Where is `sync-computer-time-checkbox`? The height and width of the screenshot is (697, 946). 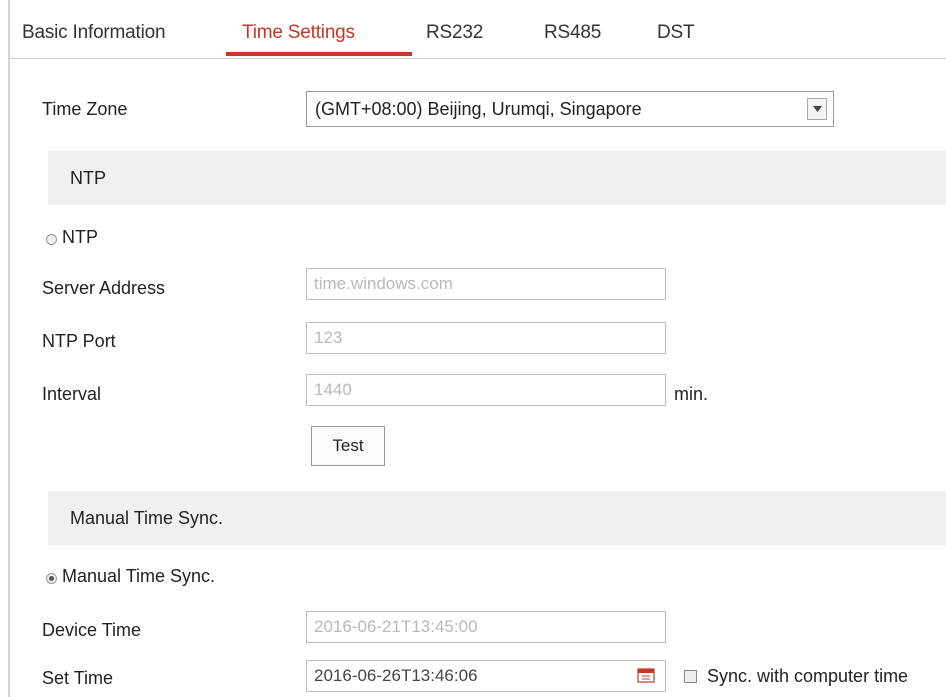
sync-computer-time-checkbox is located at coordinates (690, 676).